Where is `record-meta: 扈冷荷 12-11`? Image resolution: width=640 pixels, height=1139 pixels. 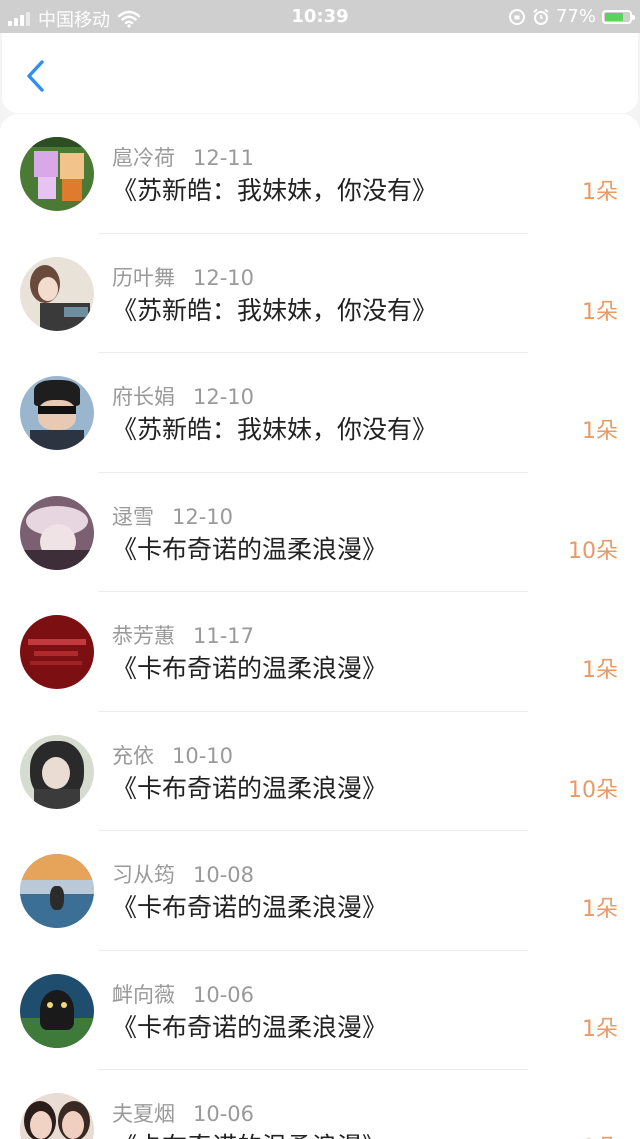
record-meta: 扈冷荷 12-11 is located at coordinates (183, 157).